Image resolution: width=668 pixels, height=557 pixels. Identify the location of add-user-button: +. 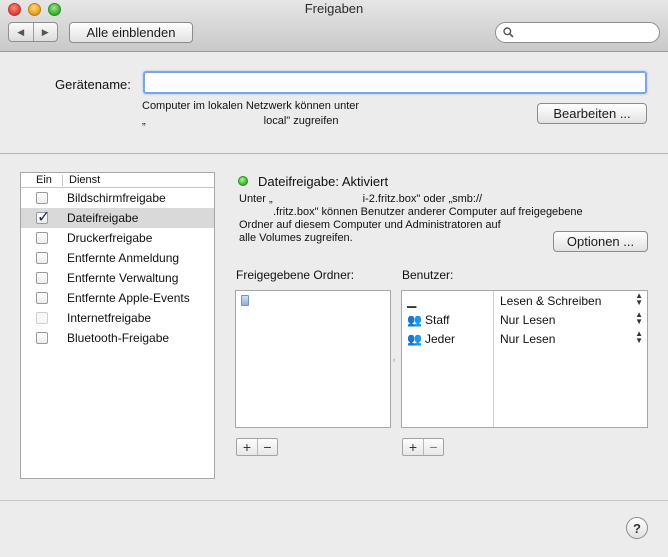
(413, 447).